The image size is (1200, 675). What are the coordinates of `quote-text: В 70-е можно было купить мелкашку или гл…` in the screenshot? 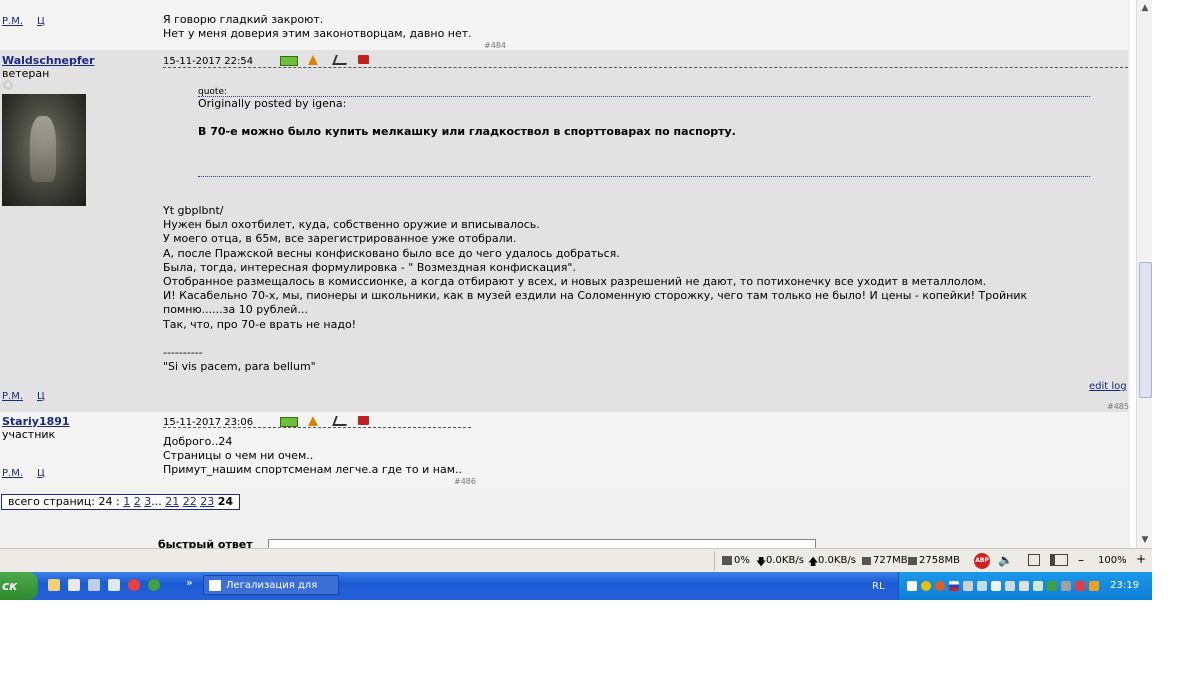 It's located at (467, 131).